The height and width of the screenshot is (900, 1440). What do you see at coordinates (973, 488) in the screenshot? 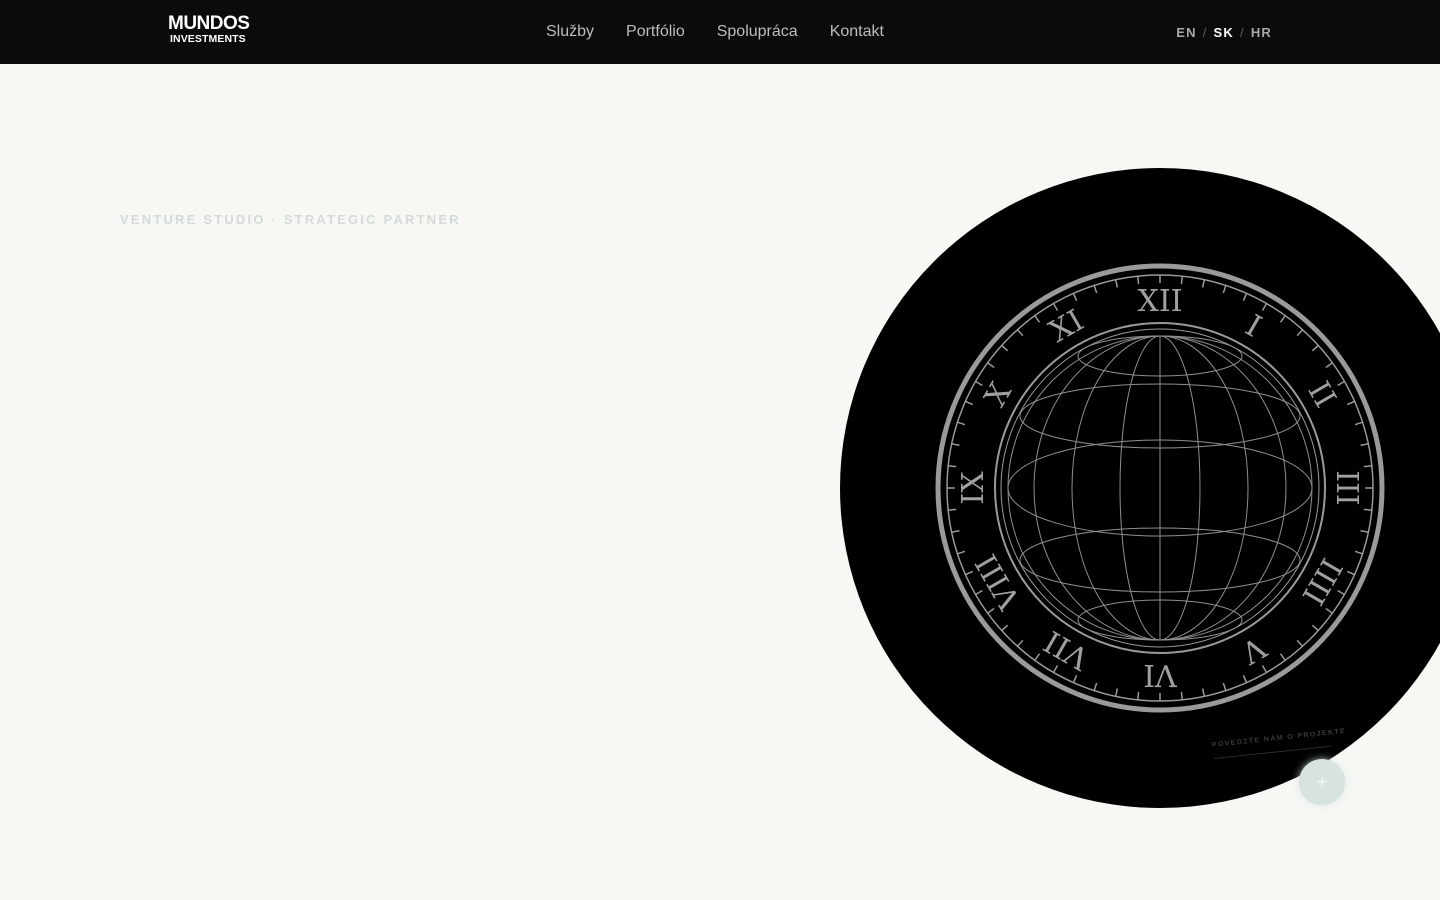
I see `svg-text: IX` at bounding box center [973, 488].